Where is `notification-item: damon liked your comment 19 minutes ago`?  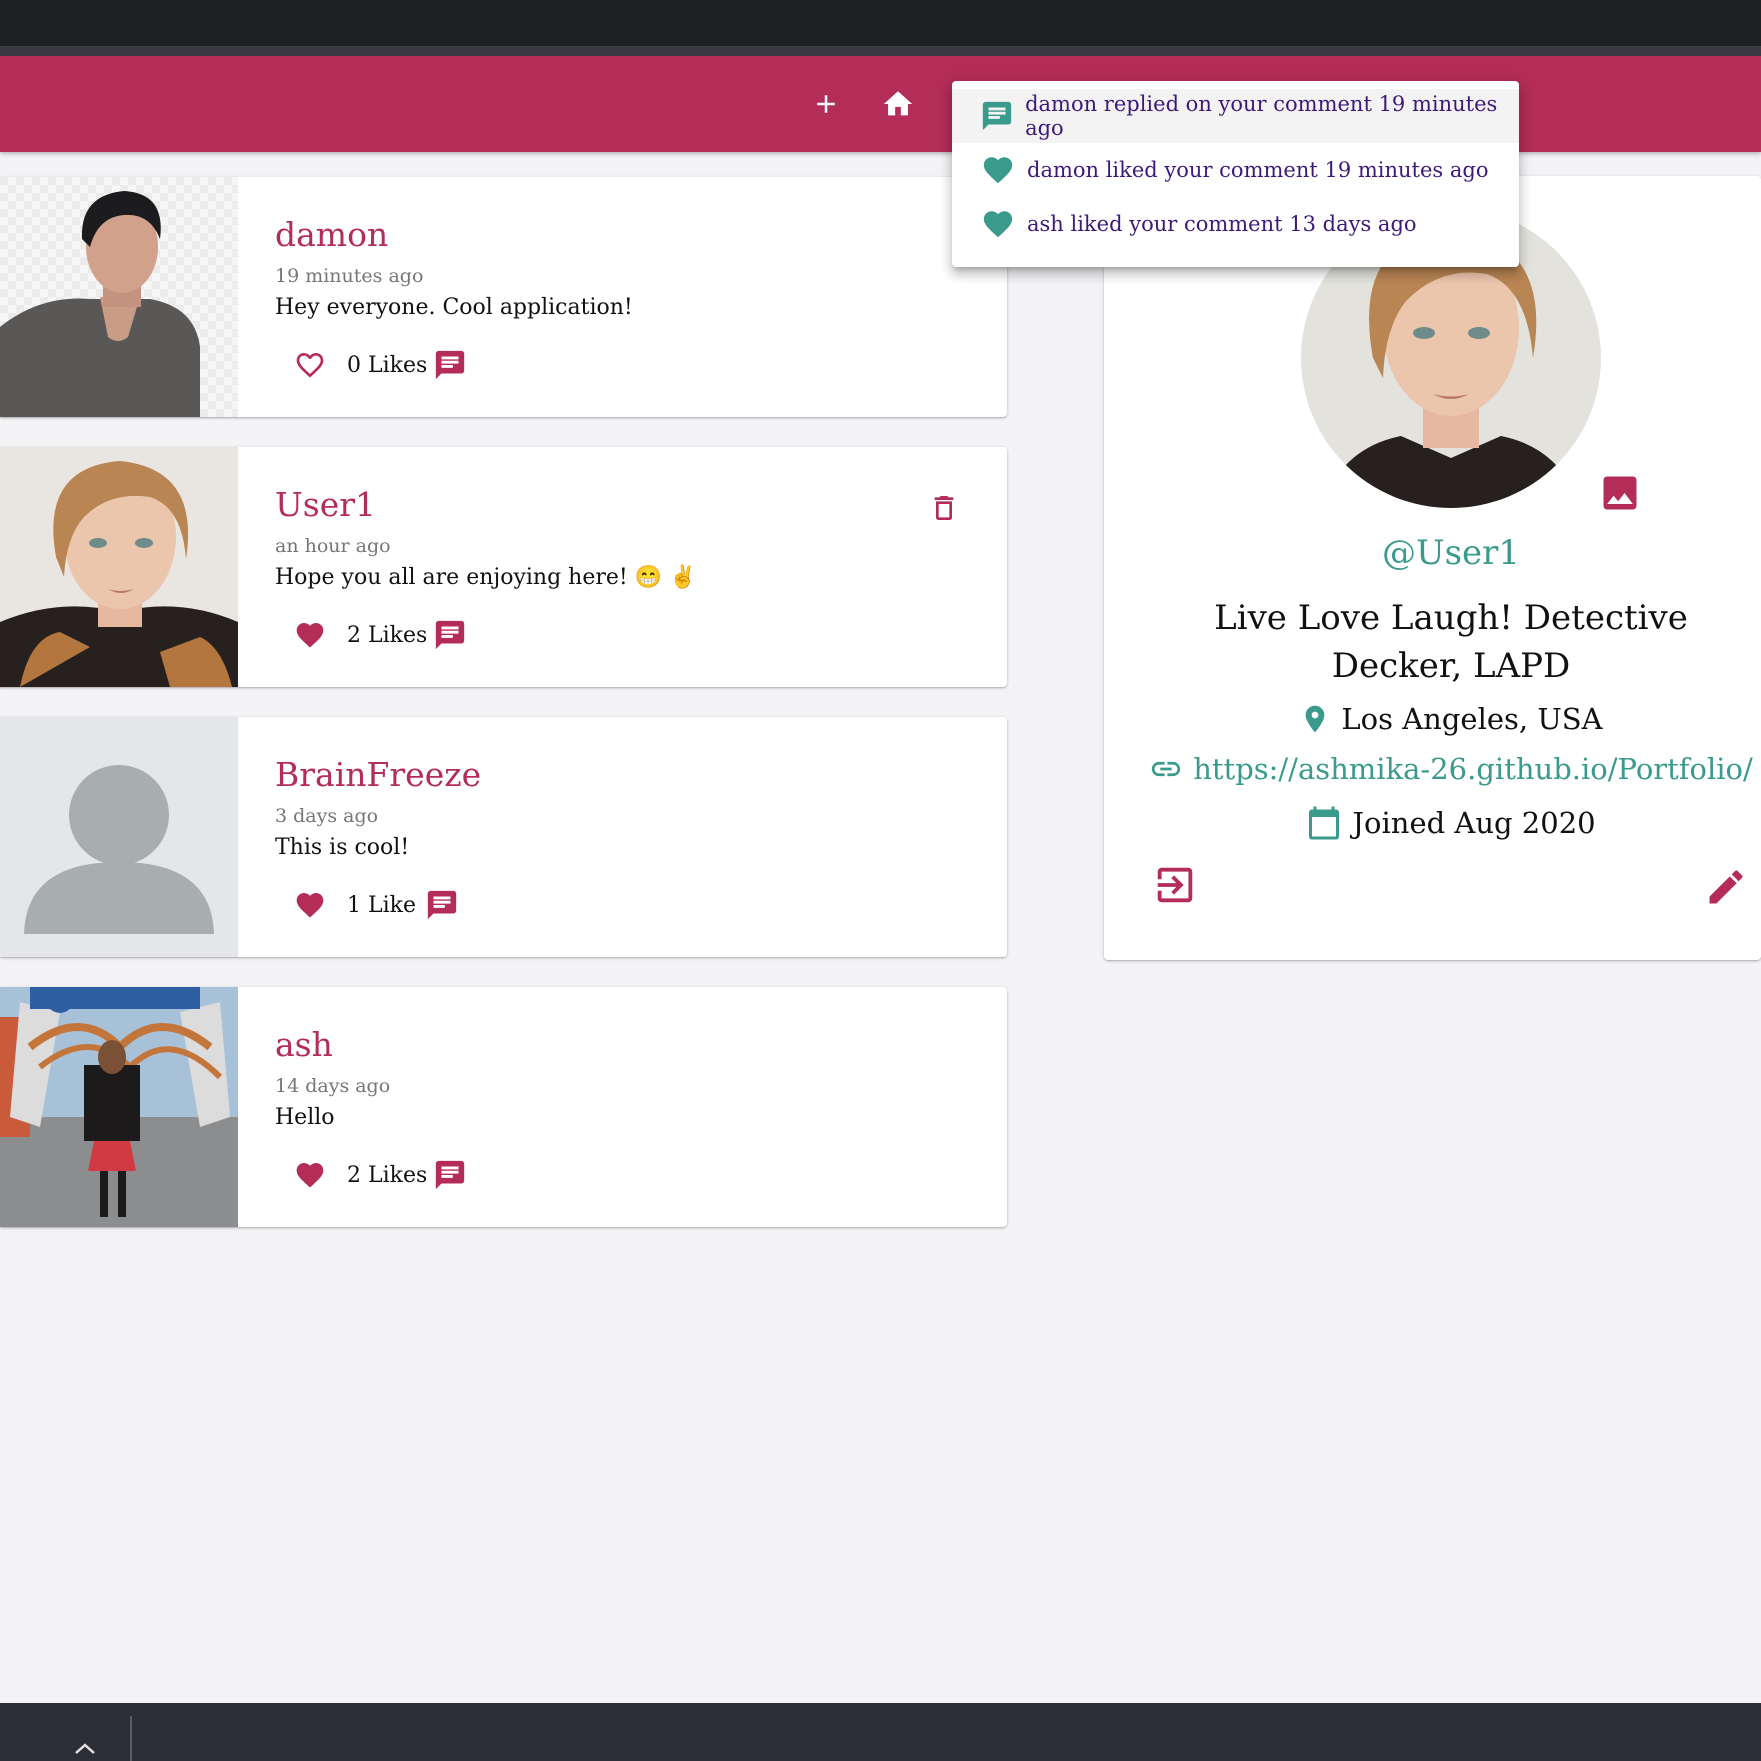 notification-item: damon liked your comment 19 minutes ago is located at coordinates (1235, 170).